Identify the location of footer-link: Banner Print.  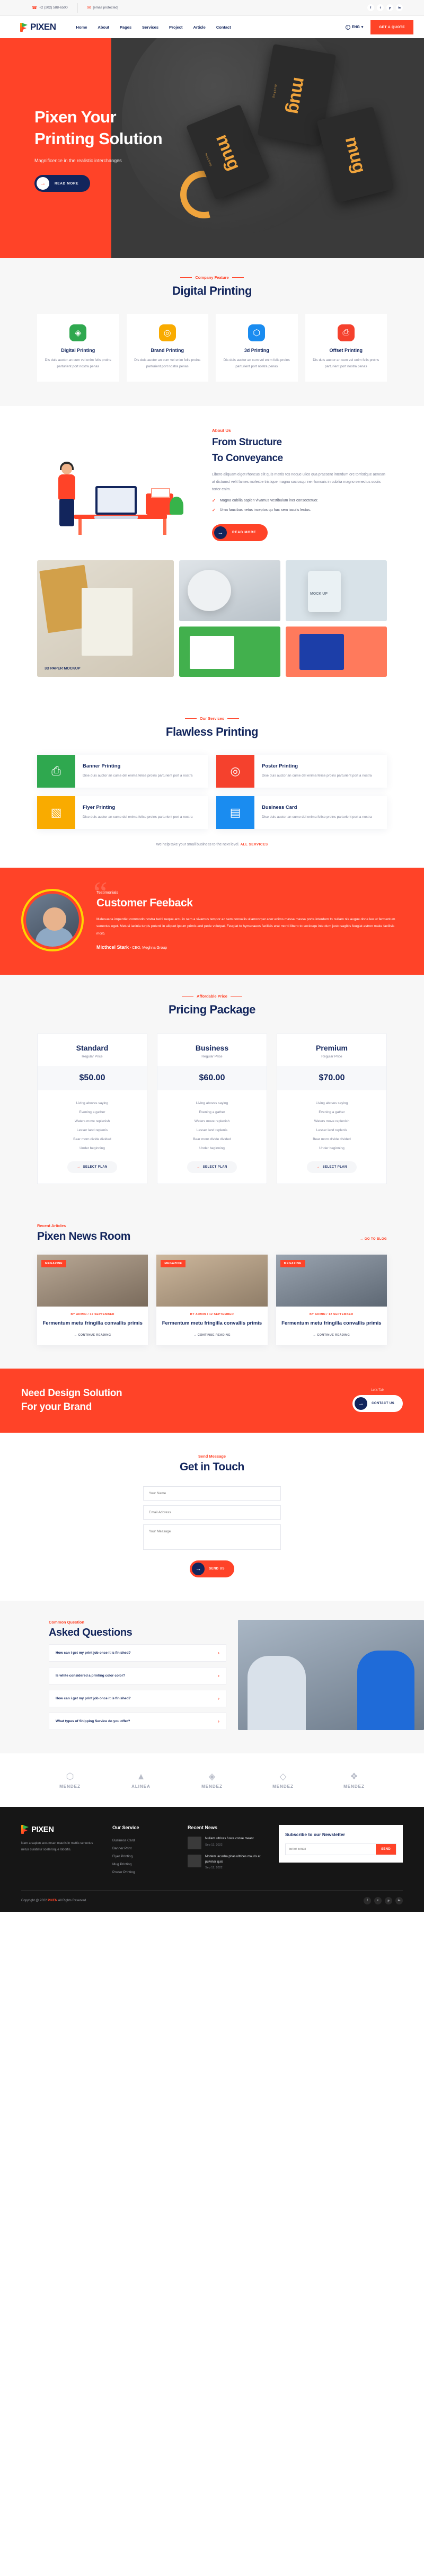
(144, 1848).